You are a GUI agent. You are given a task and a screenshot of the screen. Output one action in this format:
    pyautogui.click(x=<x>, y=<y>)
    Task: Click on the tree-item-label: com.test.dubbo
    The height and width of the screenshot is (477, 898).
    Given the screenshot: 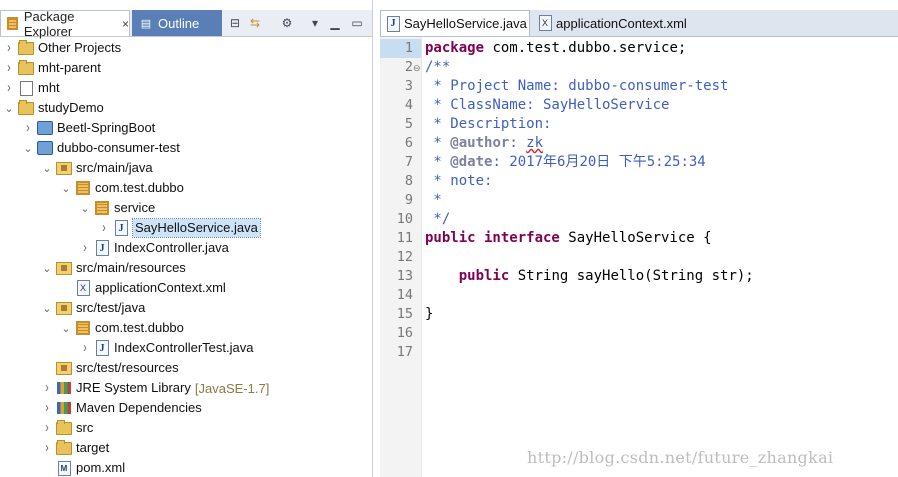 What is the action you would take?
    pyautogui.click(x=139, y=327)
    